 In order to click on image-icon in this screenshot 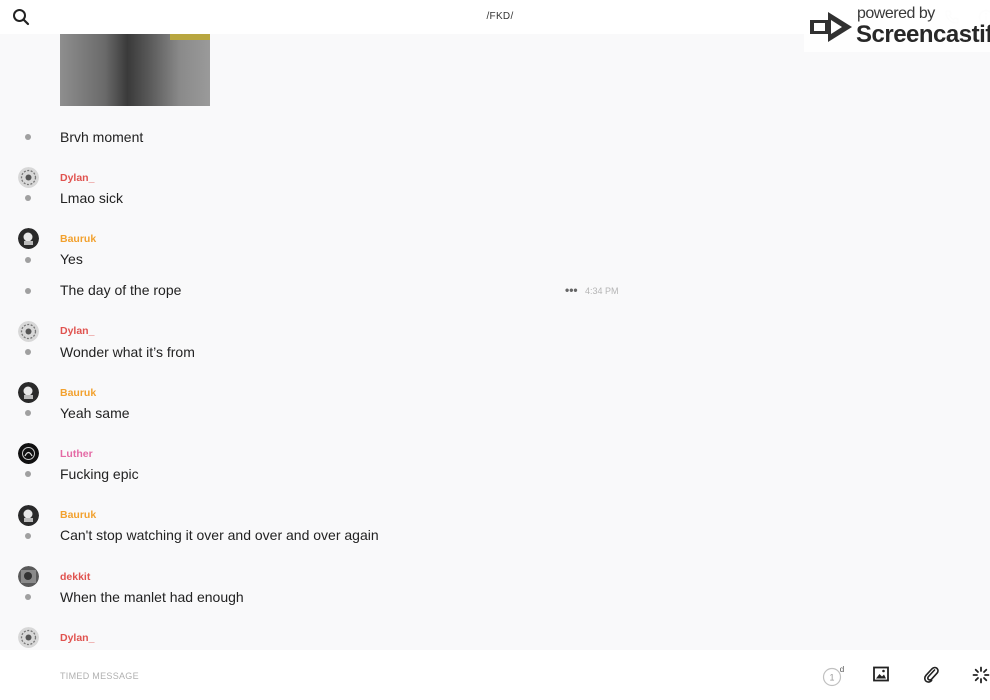, I will do `click(881, 674)`.